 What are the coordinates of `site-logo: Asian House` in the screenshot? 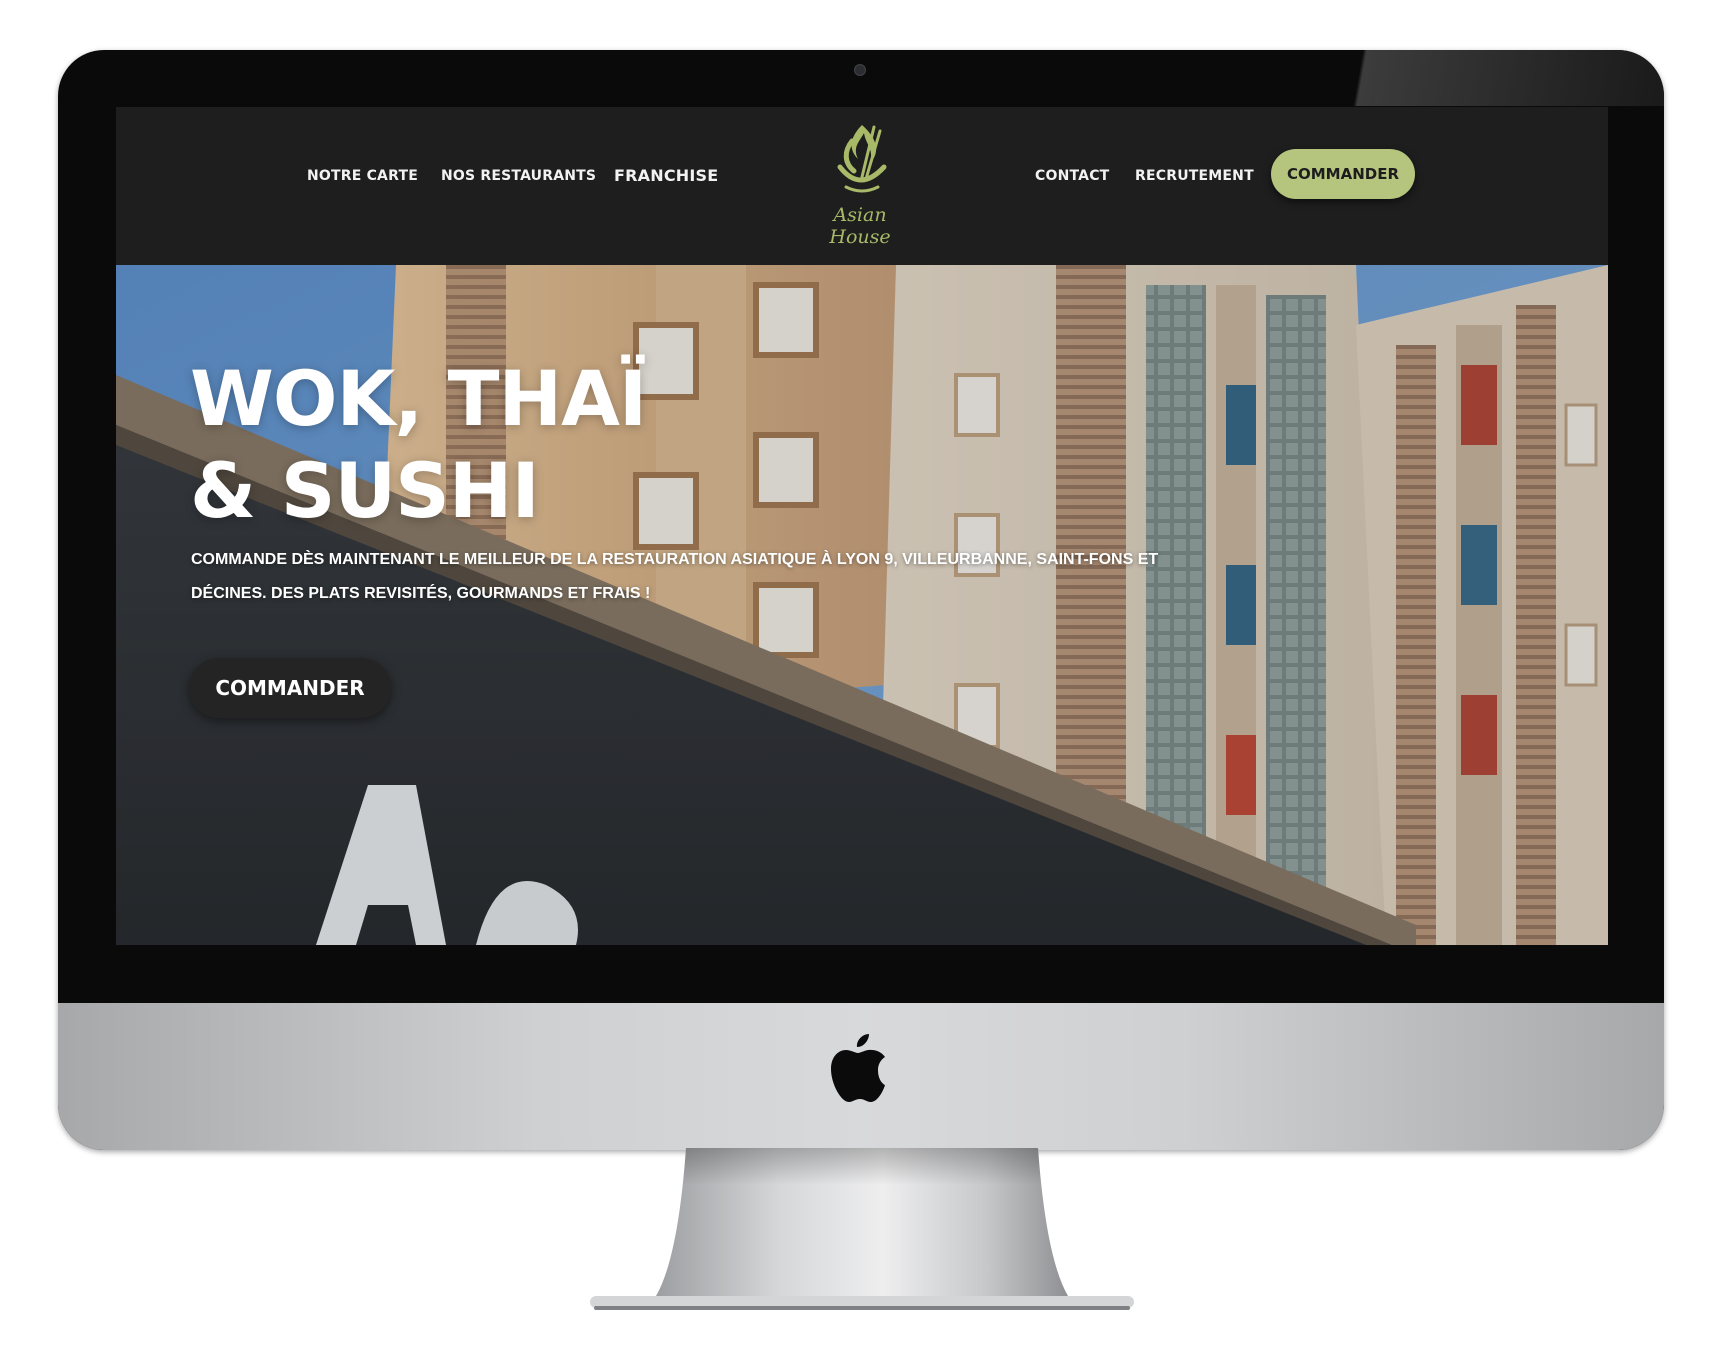 It's located at (860, 183).